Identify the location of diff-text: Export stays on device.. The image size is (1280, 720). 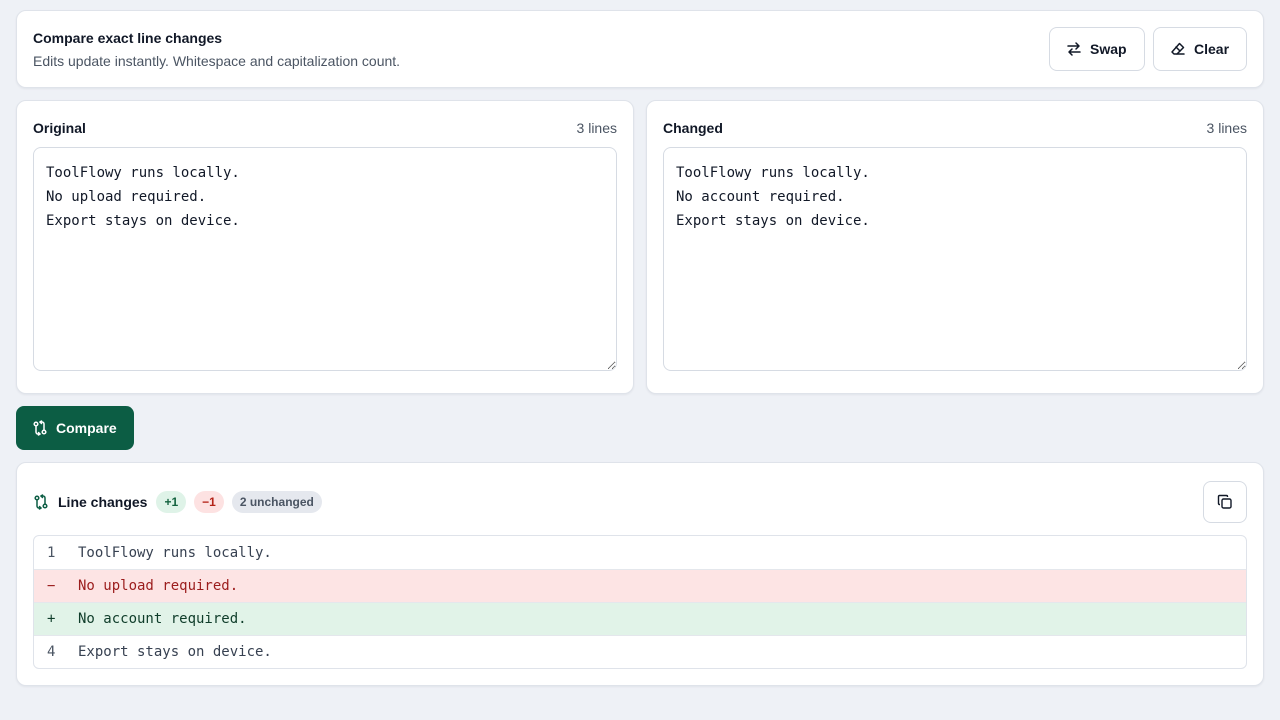
(175, 652).